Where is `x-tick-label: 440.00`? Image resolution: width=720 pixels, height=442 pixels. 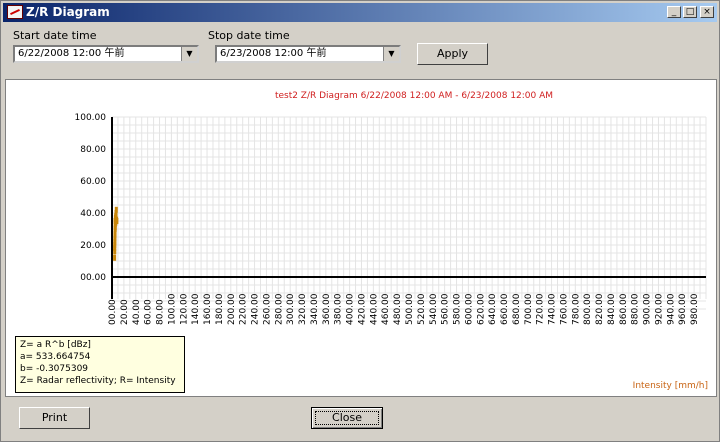 x-tick-label: 440.00 is located at coordinates (374, 309).